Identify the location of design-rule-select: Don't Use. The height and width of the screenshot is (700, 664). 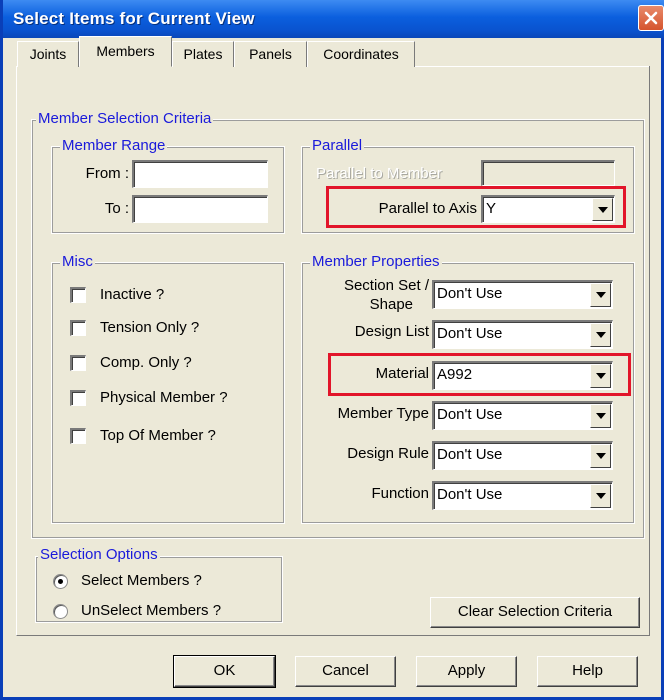
(522, 455).